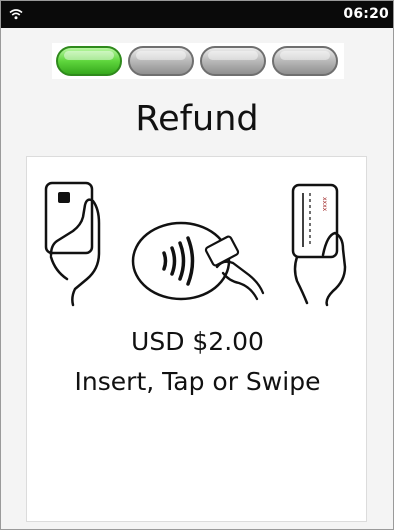 Image resolution: width=394 pixels, height=530 pixels. I want to click on status-time: 06:20, so click(366, 14).